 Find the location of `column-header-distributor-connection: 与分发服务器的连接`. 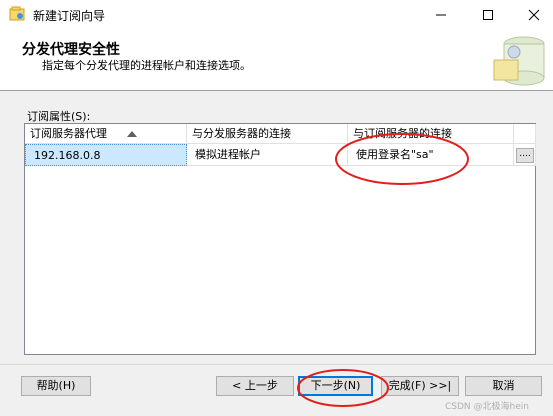

column-header-distributor-connection: 与分发服务器的连接 is located at coordinates (267, 134).